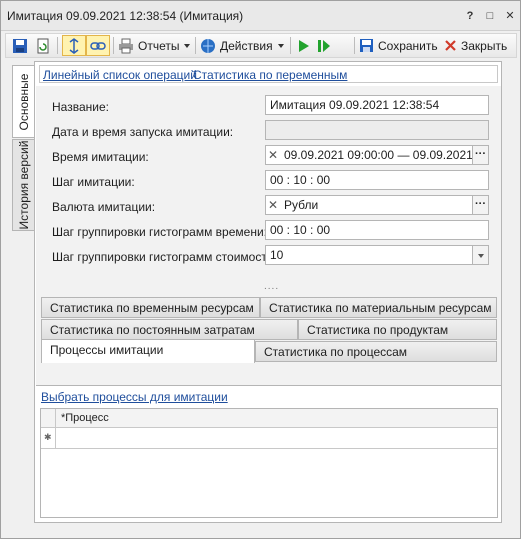  What do you see at coordinates (377, 180) in the screenshot?
I see `sim-step-field: 00 : 10 : 00` at bounding box center [377, 180].